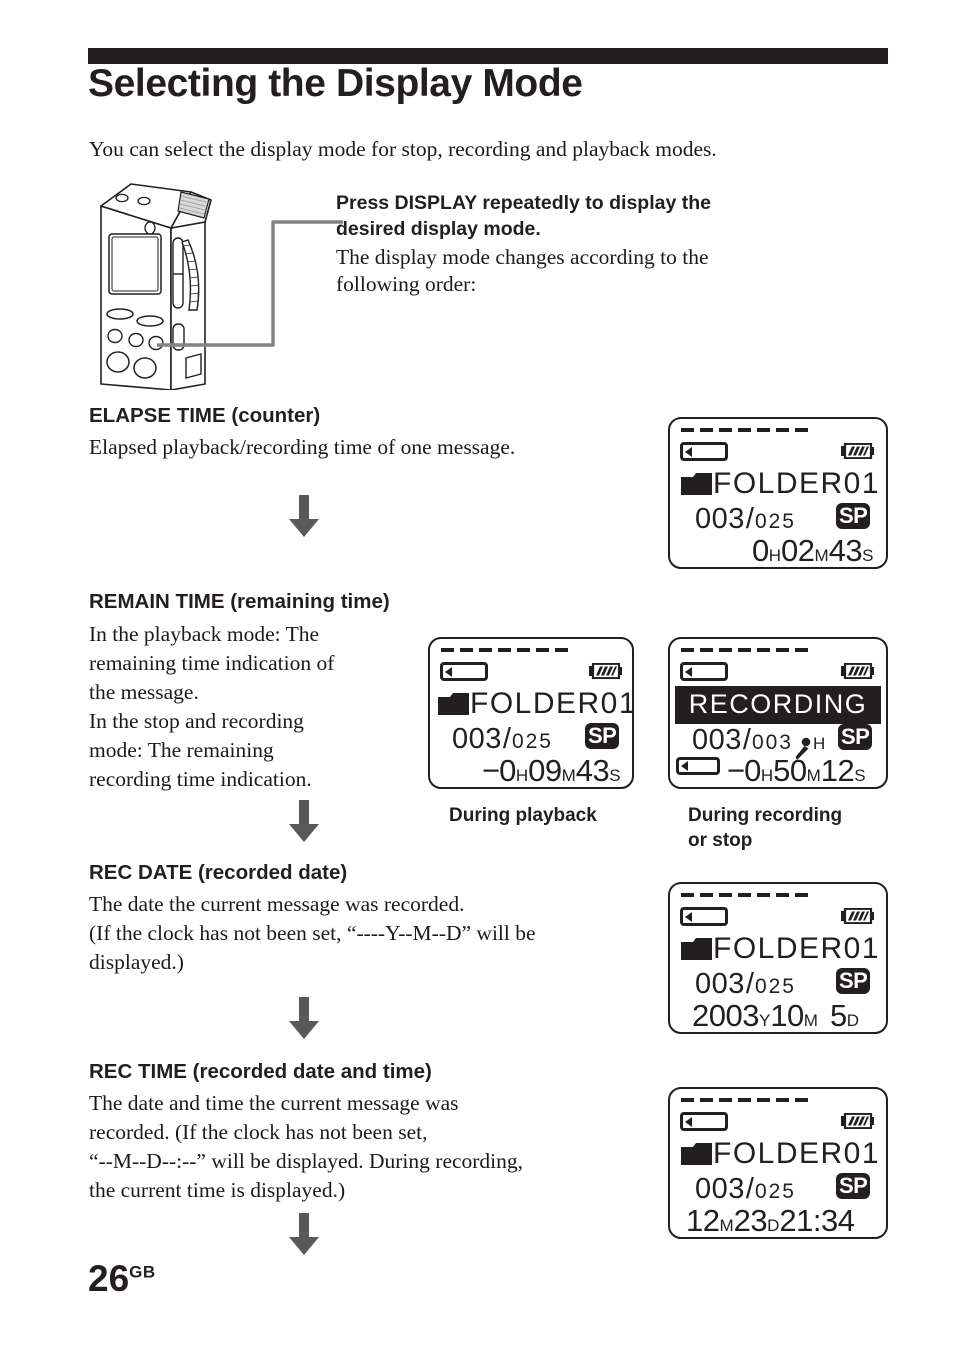  What do you see at coordinates (703, 1220) in the screenshot?
I see `lcd-datetime-month: 12` at bounding box center [703, 1220].